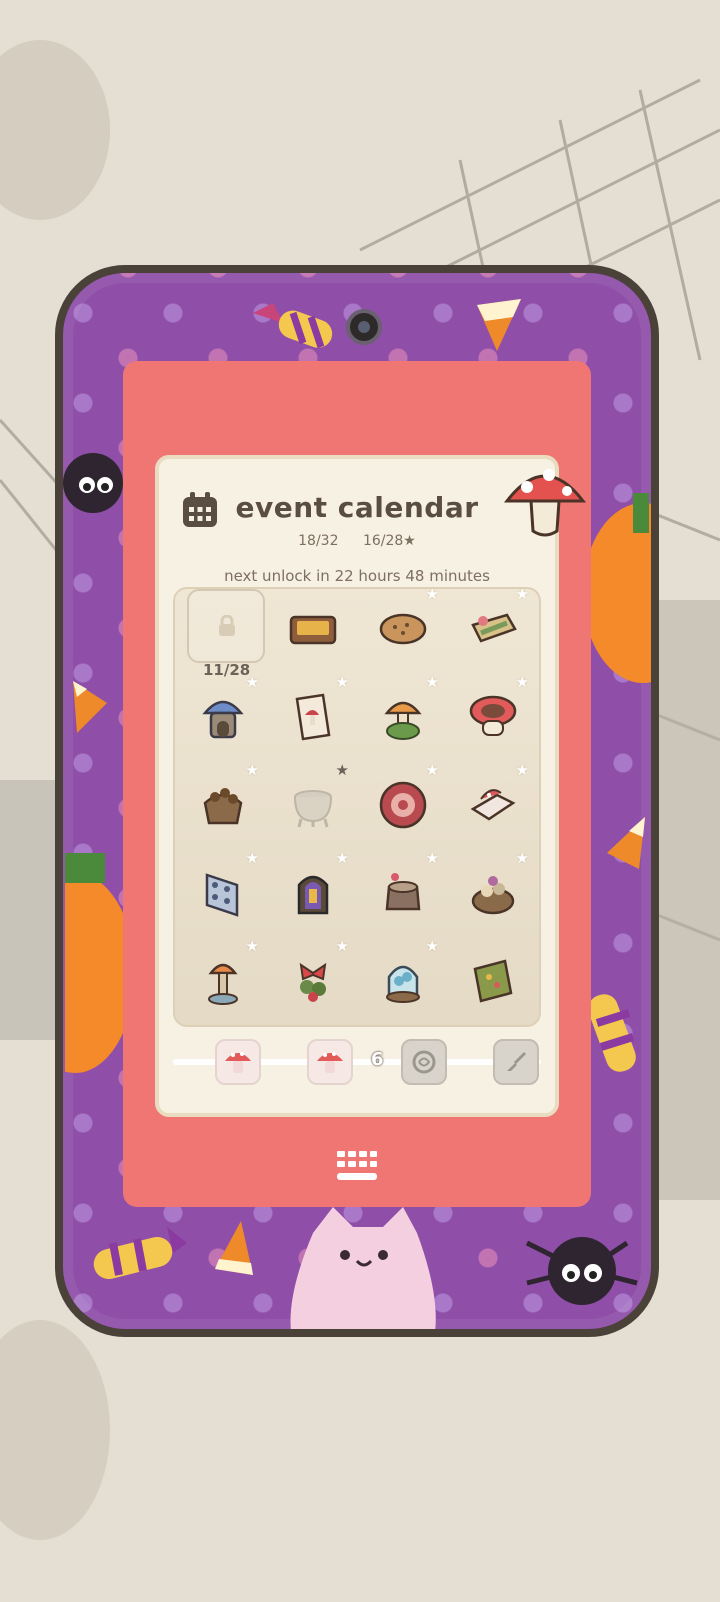 This screenshot has width=720, height=1602. I want to click on spider-sticker, so click(581, 1271).